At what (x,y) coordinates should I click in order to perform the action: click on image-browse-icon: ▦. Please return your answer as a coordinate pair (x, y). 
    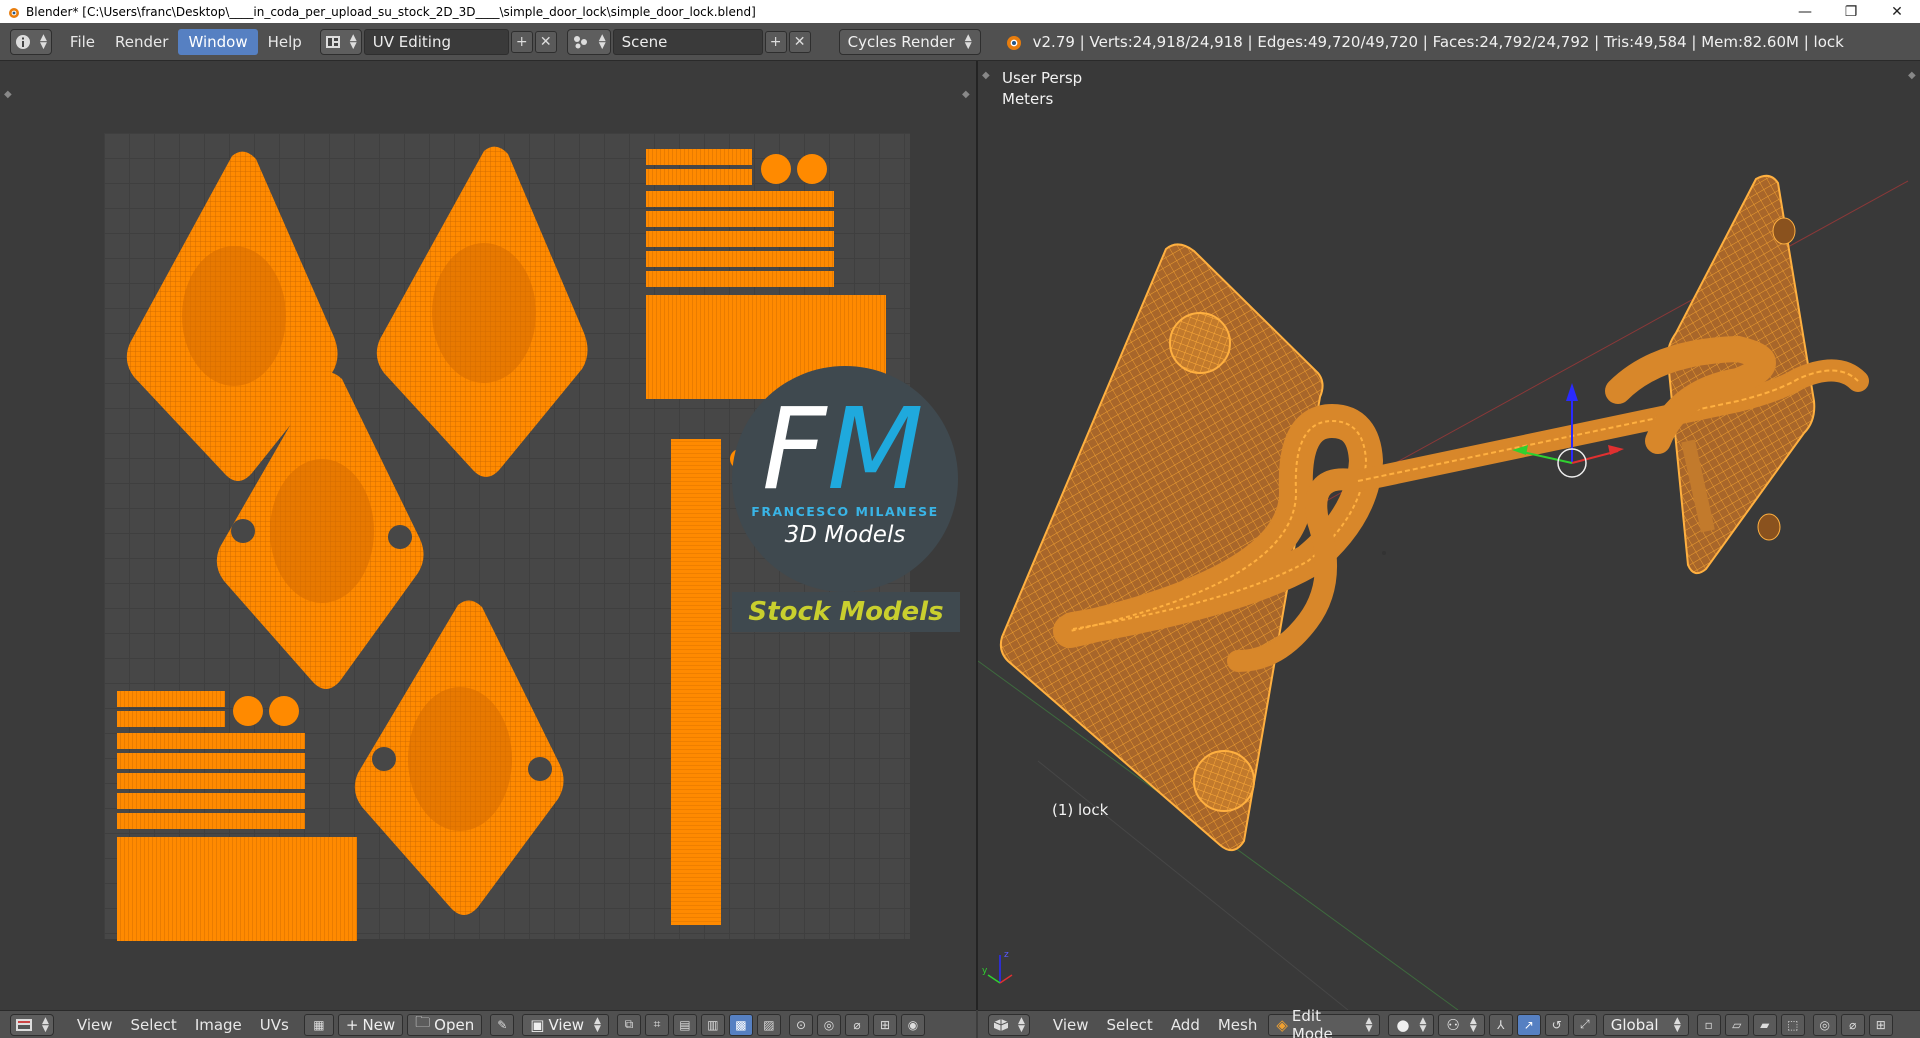
    Looking at the image, I should click on (318, 1024).